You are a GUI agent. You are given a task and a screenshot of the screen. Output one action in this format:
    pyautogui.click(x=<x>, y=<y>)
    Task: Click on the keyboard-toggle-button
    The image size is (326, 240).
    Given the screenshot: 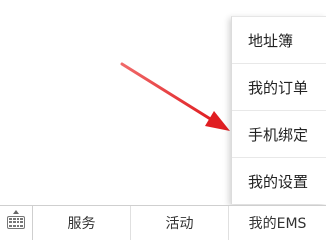 What is the action you would take?
    pyautogui.click(x=16, y=223)
    